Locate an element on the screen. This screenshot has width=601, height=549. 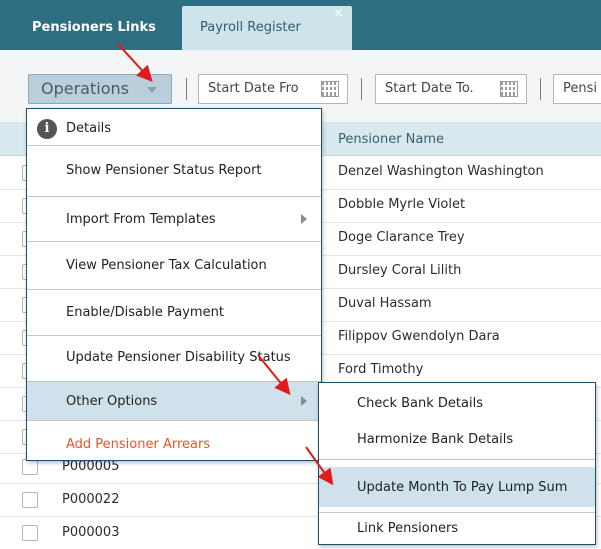
menu-item-view-tax-calculation: View Pensioner Tax Calculation is located at coordinates (174, 265).